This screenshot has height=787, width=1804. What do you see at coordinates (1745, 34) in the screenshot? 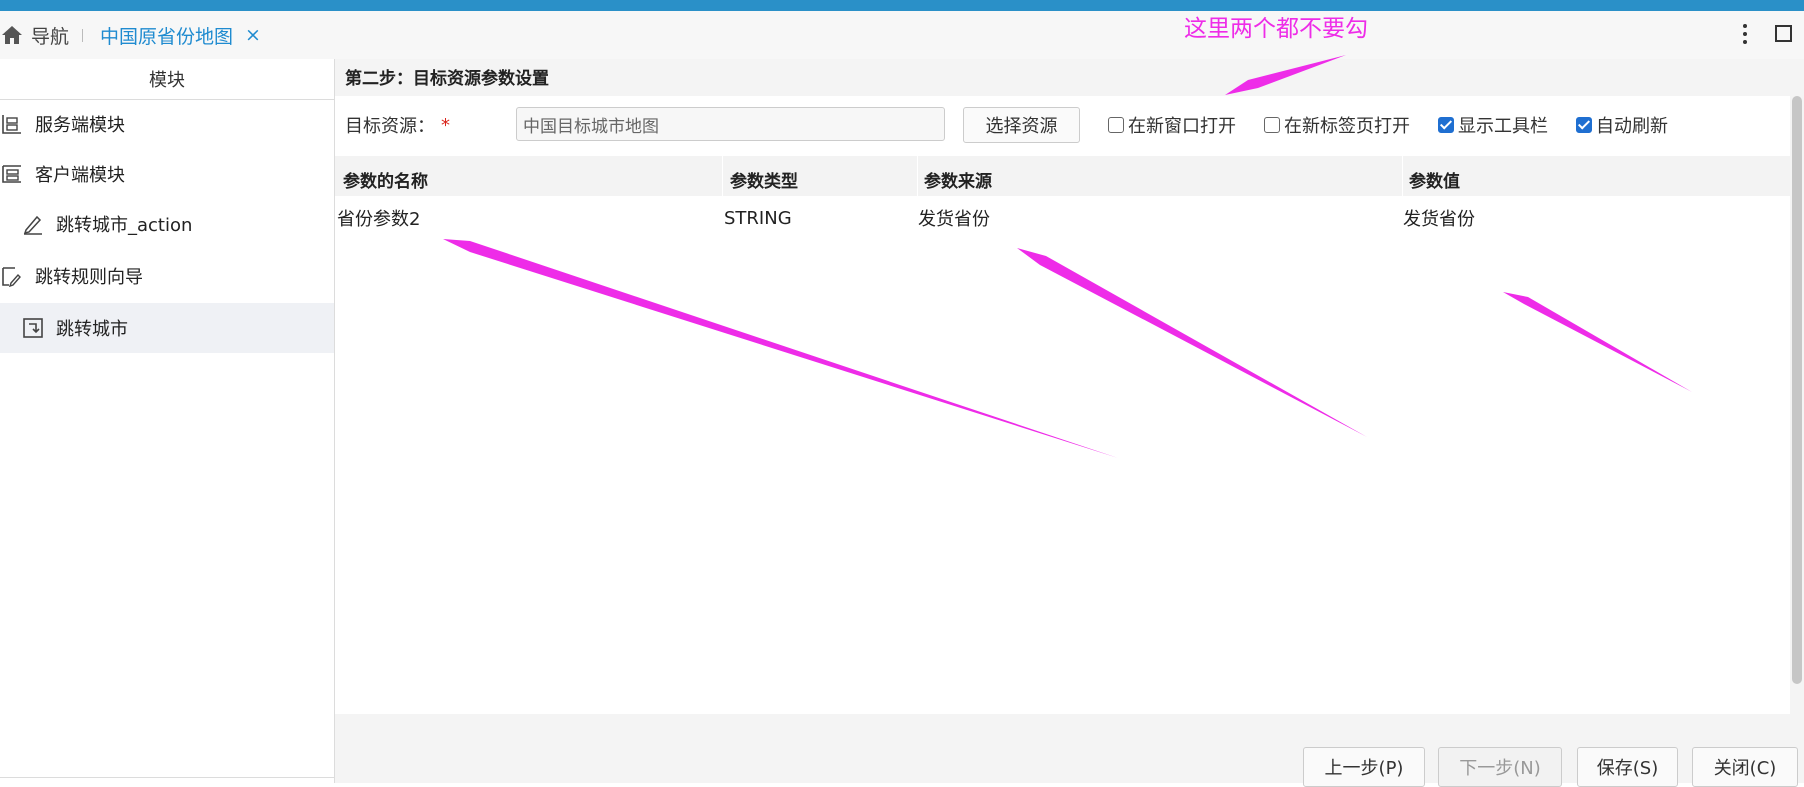
I see `more-options-icon` at bounding box center [1745, 34].